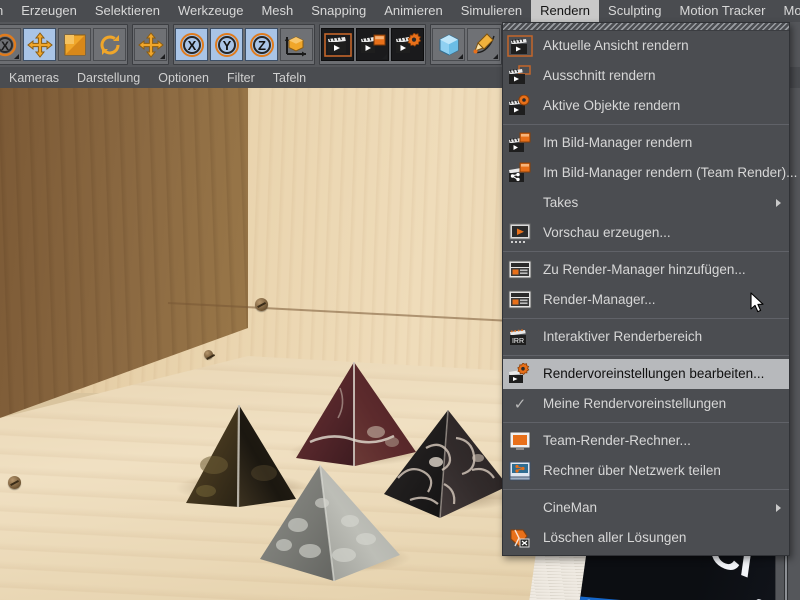  Describe the element at coordinates (618, 142) in the screenshot. I see `menu-item-label: Im Bild-Manager rendern` at that location.